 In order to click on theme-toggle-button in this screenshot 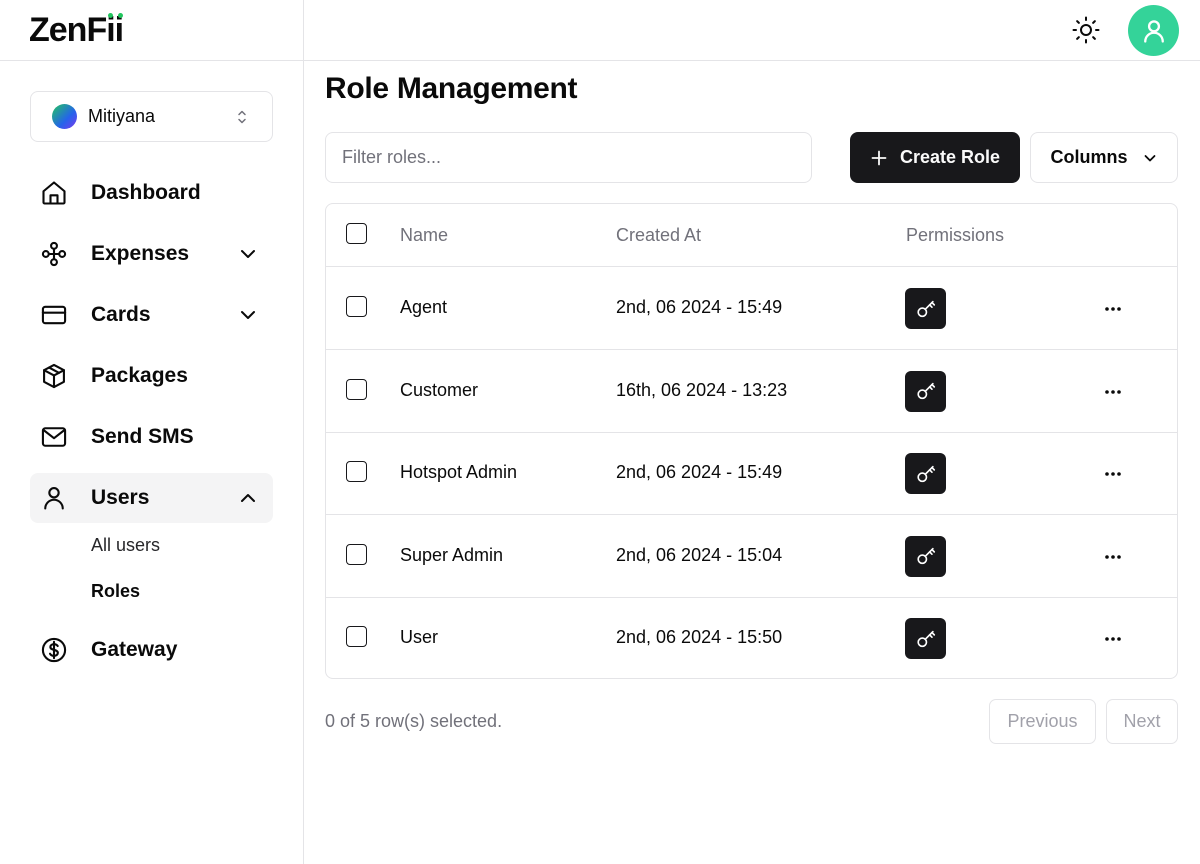, I will do `click(1086, 30)`.